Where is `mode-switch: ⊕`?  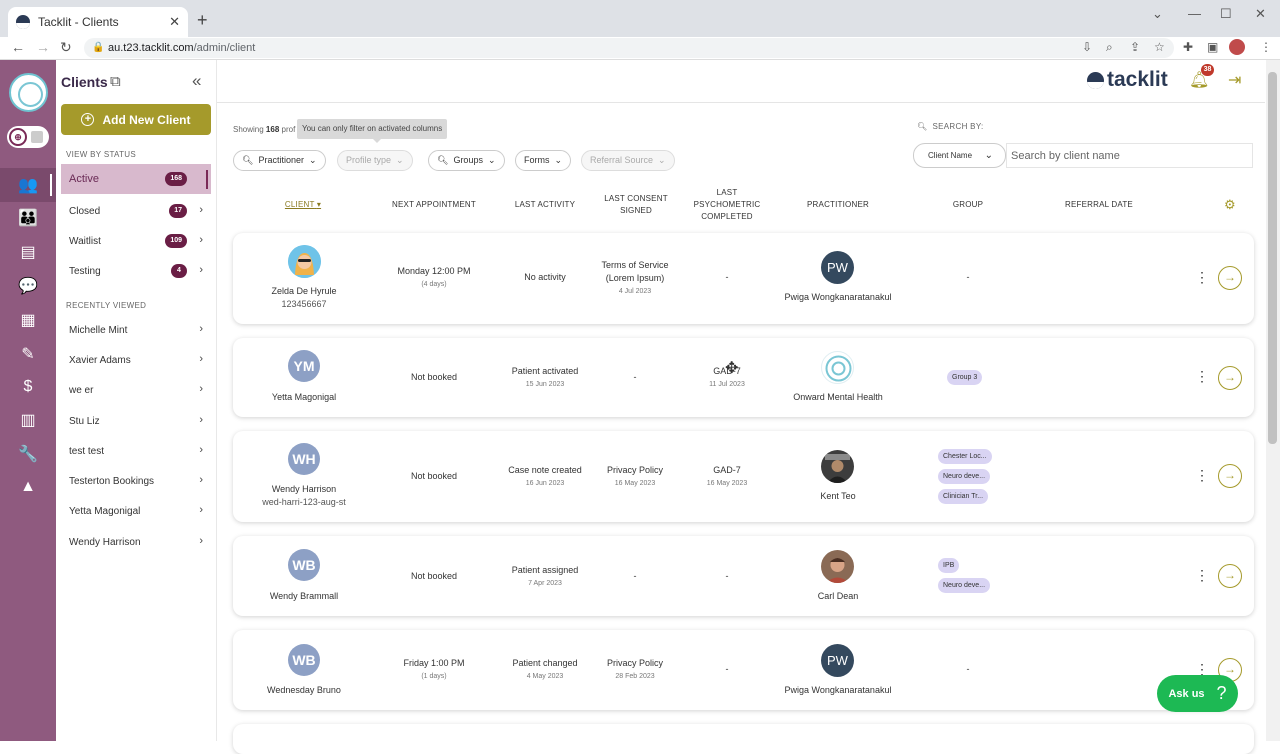 mode-switch: ⊕ is located at coordinates (28, 137).